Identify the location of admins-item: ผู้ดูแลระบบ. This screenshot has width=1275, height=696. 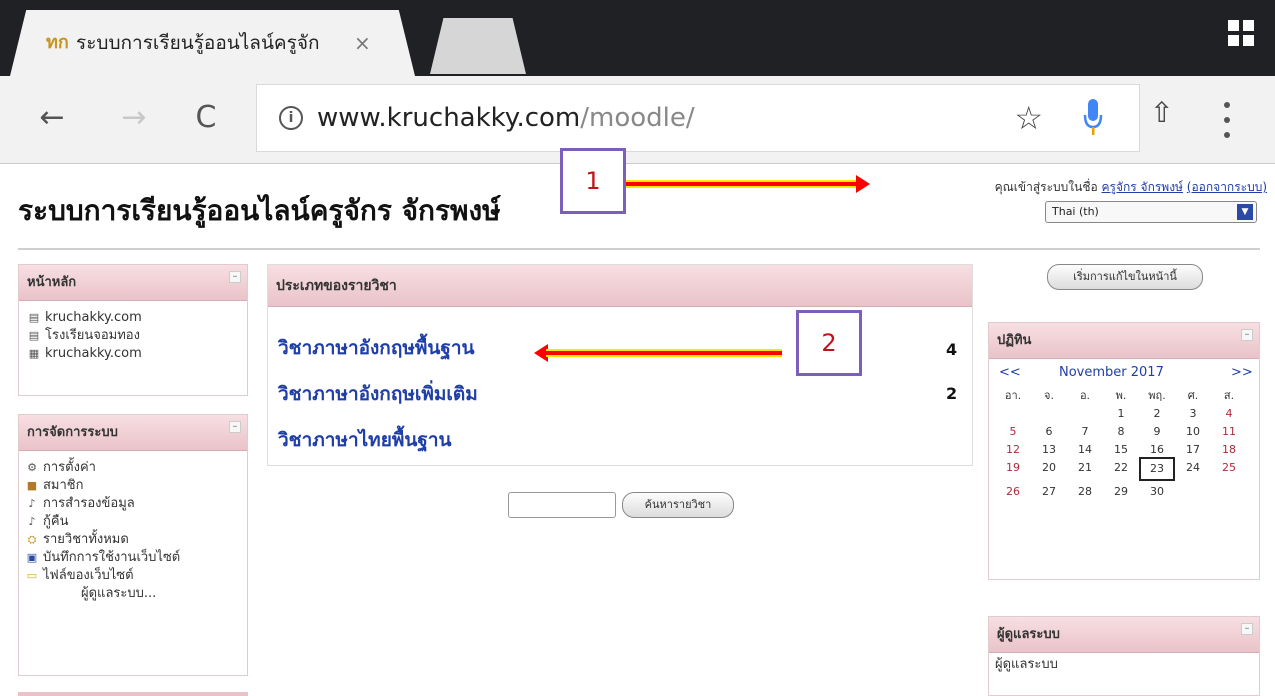
(1124, 662).